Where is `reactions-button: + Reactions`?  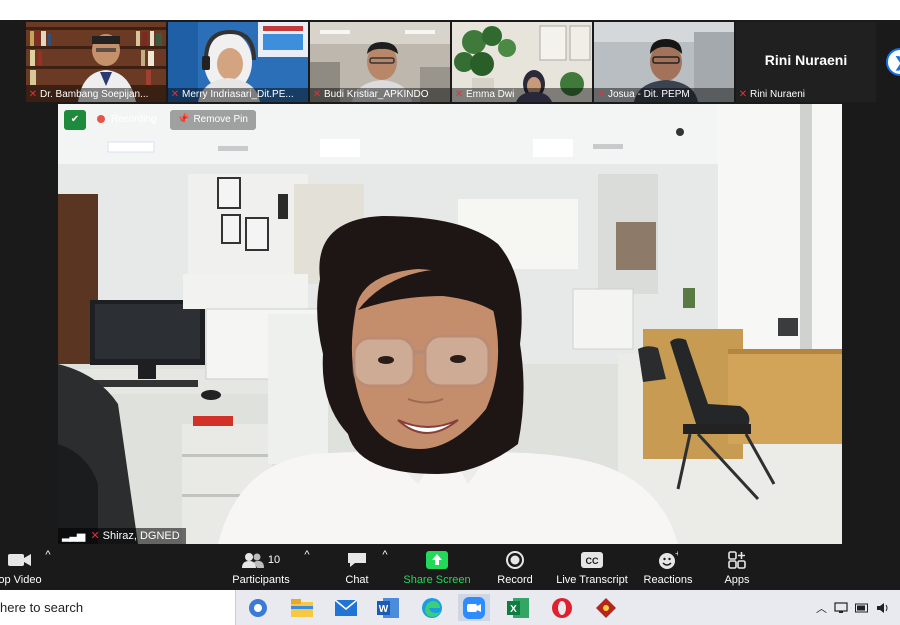 reactions-button: + Reactions is located at coordinates (668, 567).